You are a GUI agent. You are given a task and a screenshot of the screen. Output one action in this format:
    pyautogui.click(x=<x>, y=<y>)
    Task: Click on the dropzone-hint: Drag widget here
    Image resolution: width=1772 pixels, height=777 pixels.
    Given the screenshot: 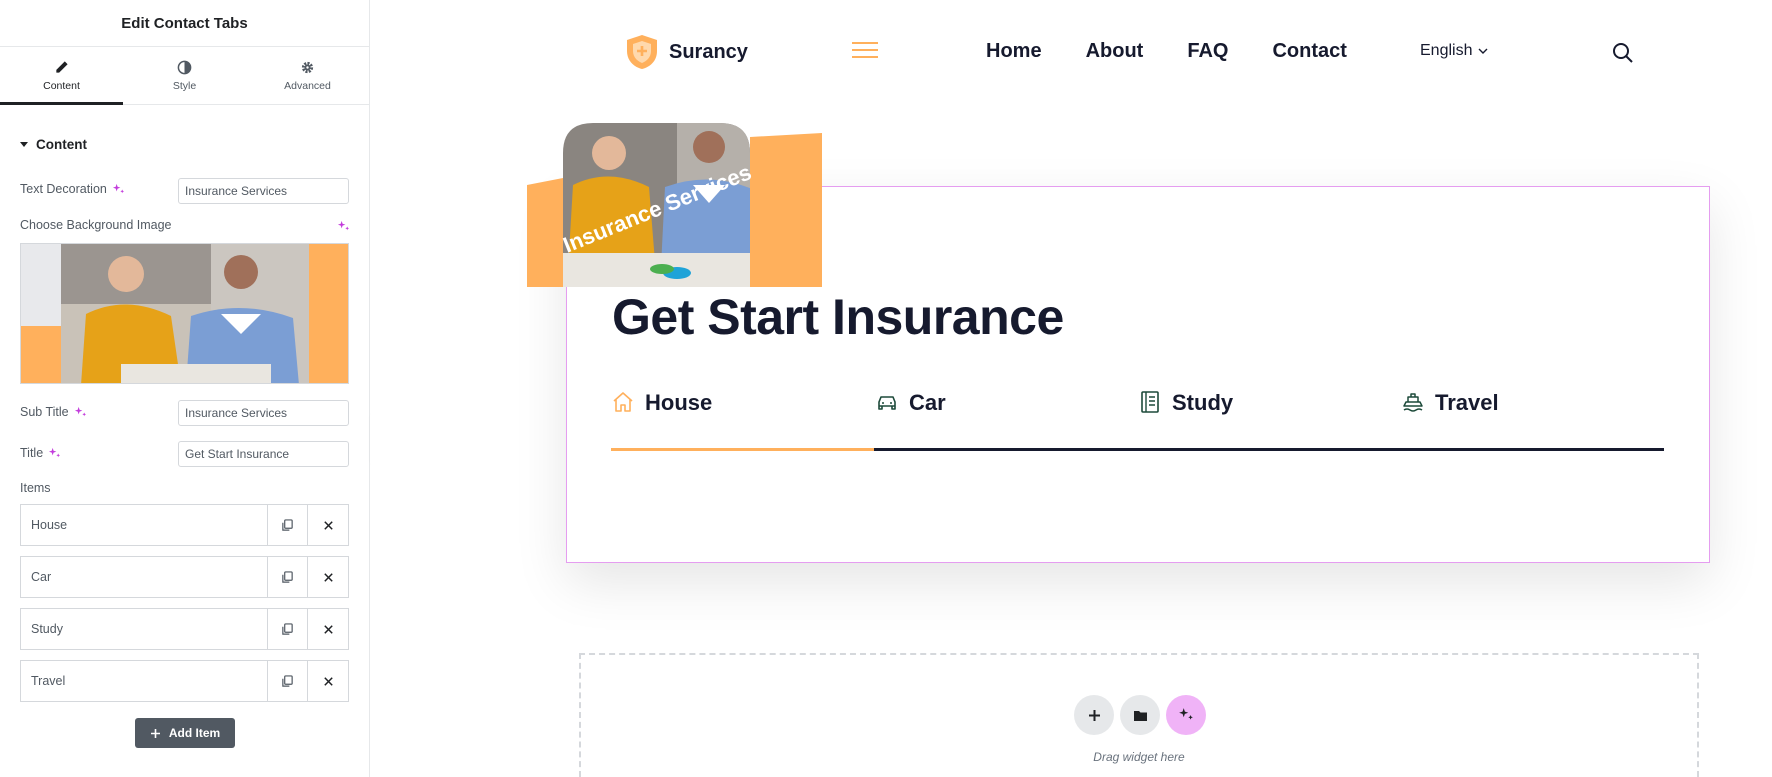 What is the action you would take?
    pyautogui.click(x=1139, y=757)
    